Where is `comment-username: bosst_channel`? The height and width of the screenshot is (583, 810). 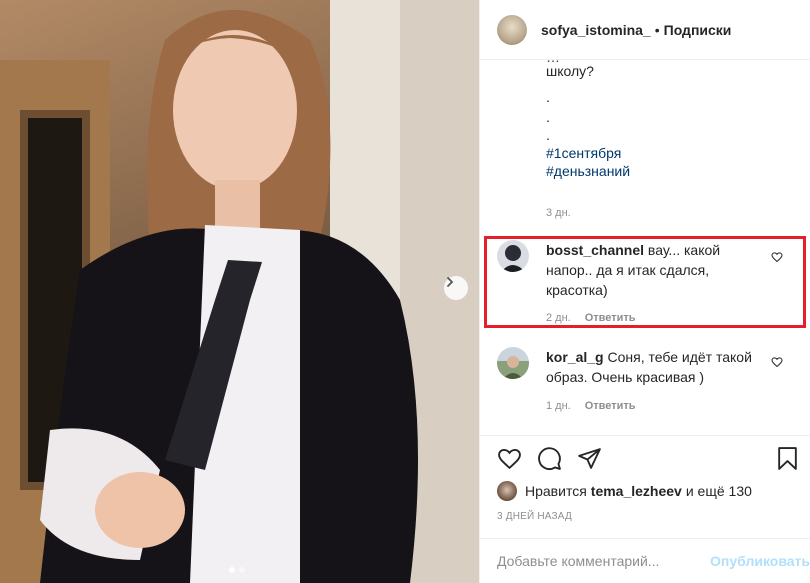 comment-username: bosst_channel is located at coordinates (595, 250).